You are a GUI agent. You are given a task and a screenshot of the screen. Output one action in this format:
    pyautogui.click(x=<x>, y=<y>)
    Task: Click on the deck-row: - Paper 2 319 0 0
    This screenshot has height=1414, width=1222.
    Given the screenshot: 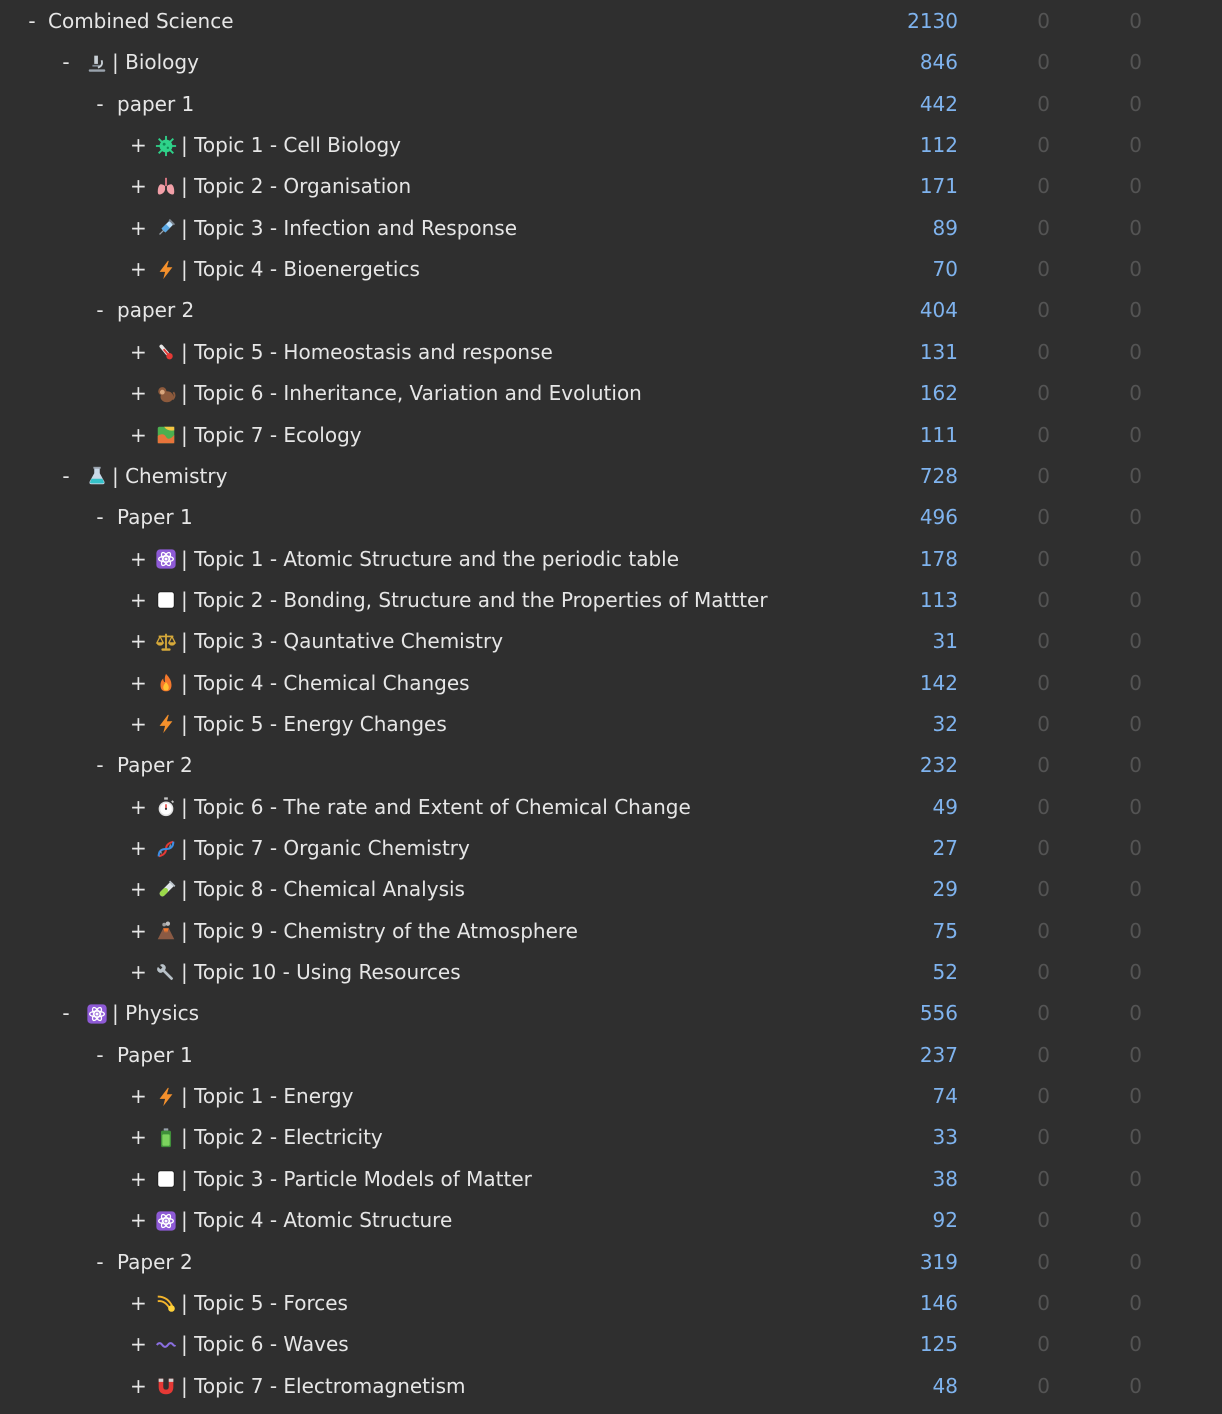 What is the action you would take?
    pyautogui.click(x=611, y=1262)
    